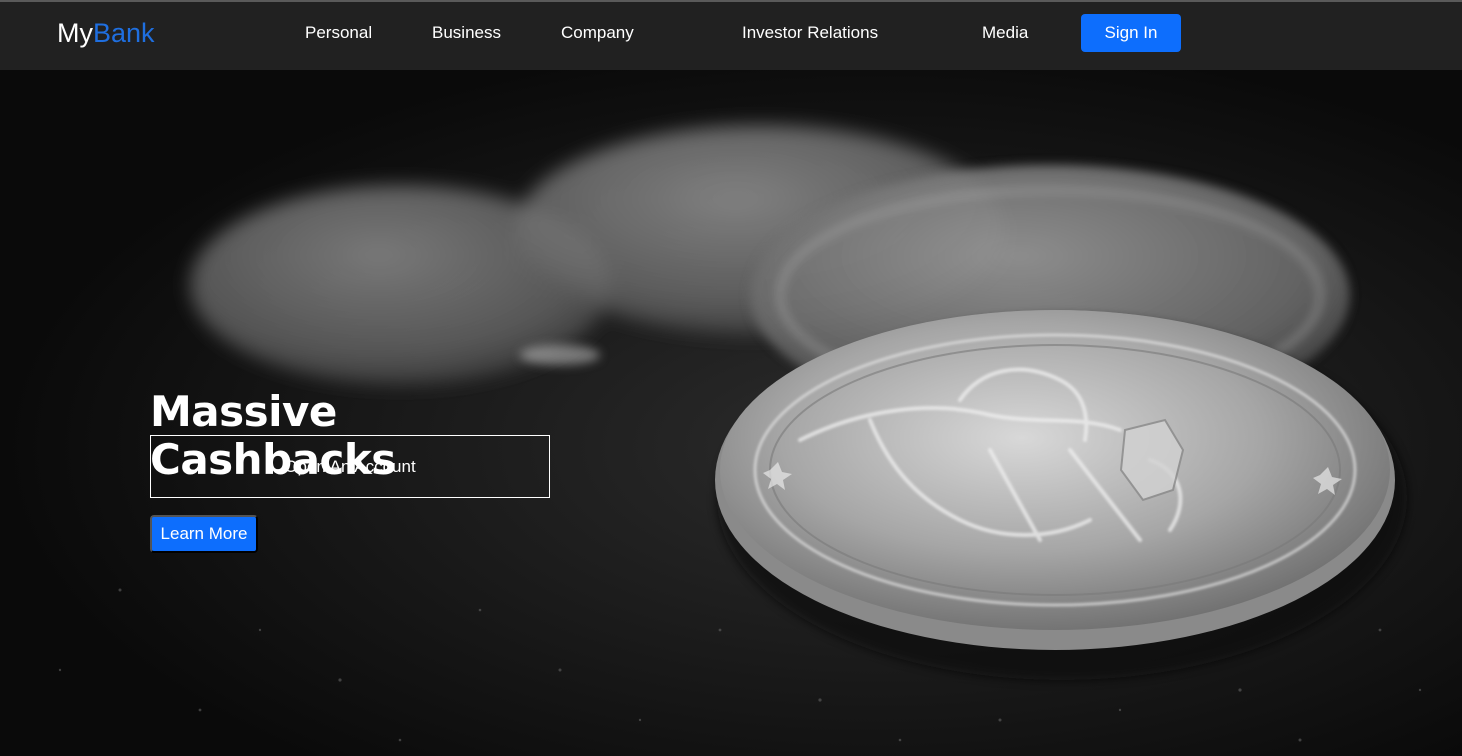 The image size is (1462, 756). What do you see at coordinates (243, 411) in the screenshot?
I see `headline-line-1: Massive` at bounding box center [243, 411].